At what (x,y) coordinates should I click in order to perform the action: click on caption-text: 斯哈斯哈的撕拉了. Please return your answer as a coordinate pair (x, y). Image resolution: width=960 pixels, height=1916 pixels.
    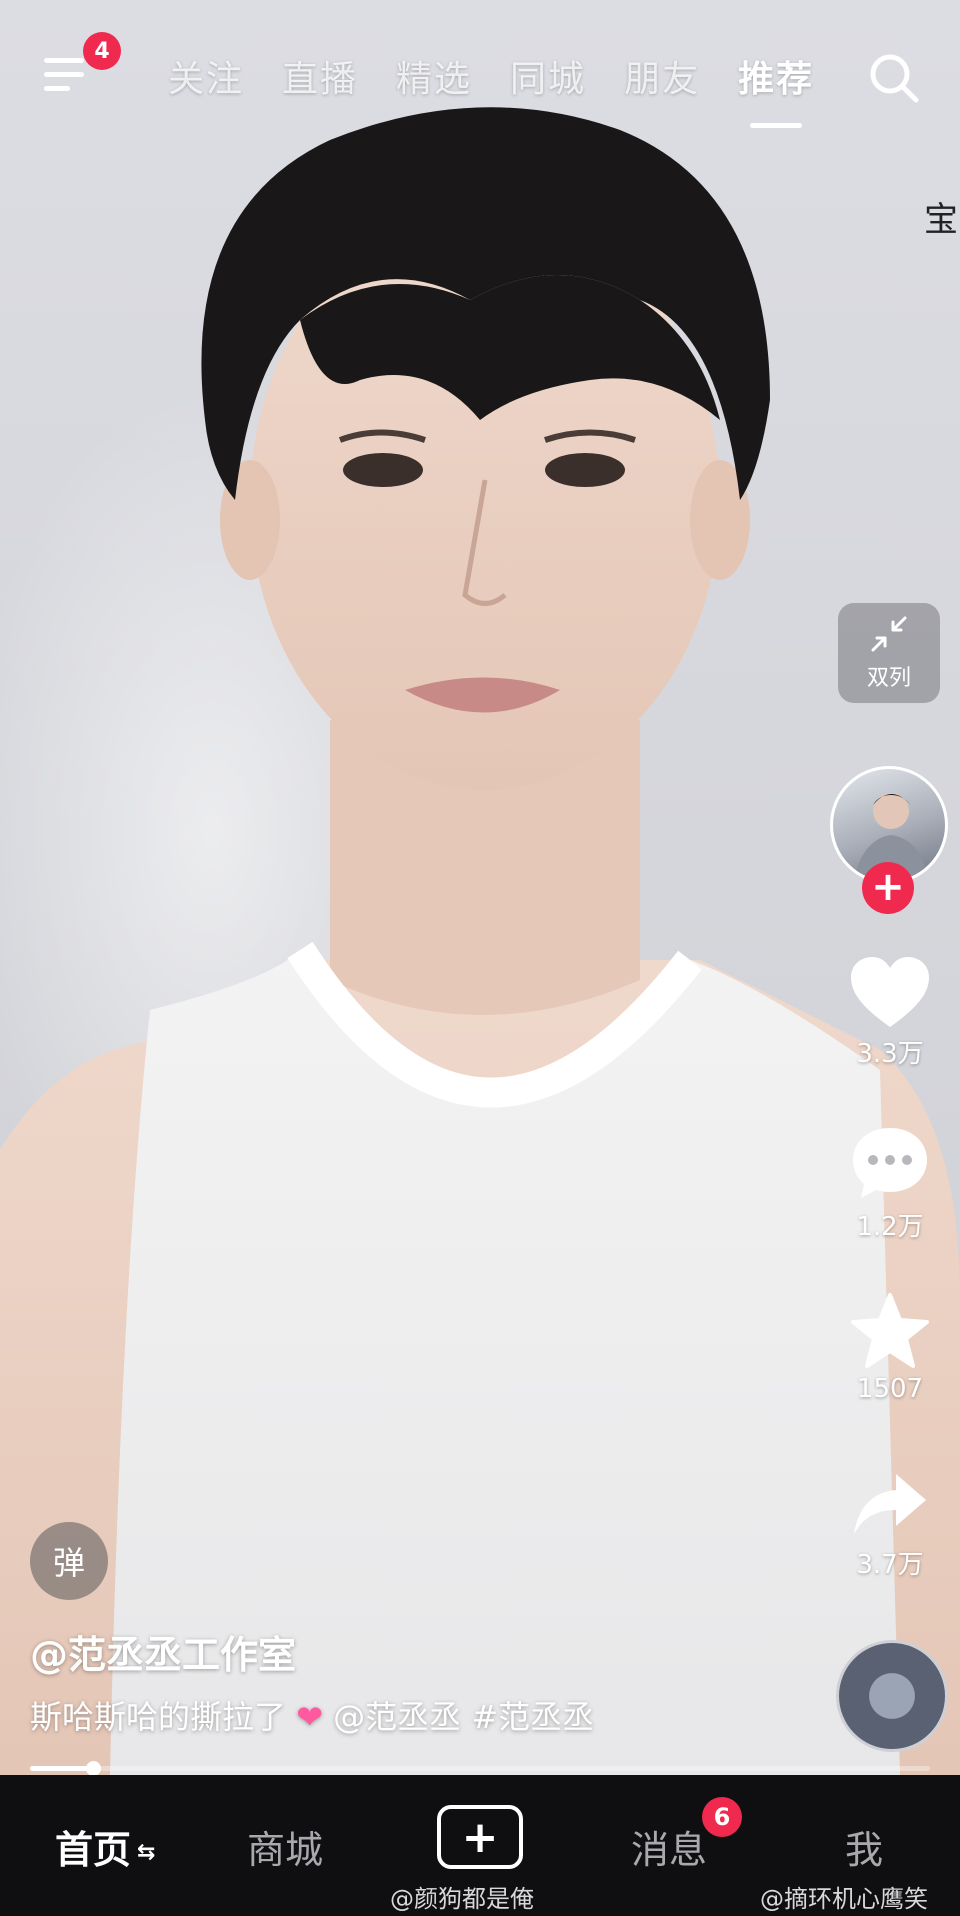
    Looking at the image, I should click on (158, 1717).